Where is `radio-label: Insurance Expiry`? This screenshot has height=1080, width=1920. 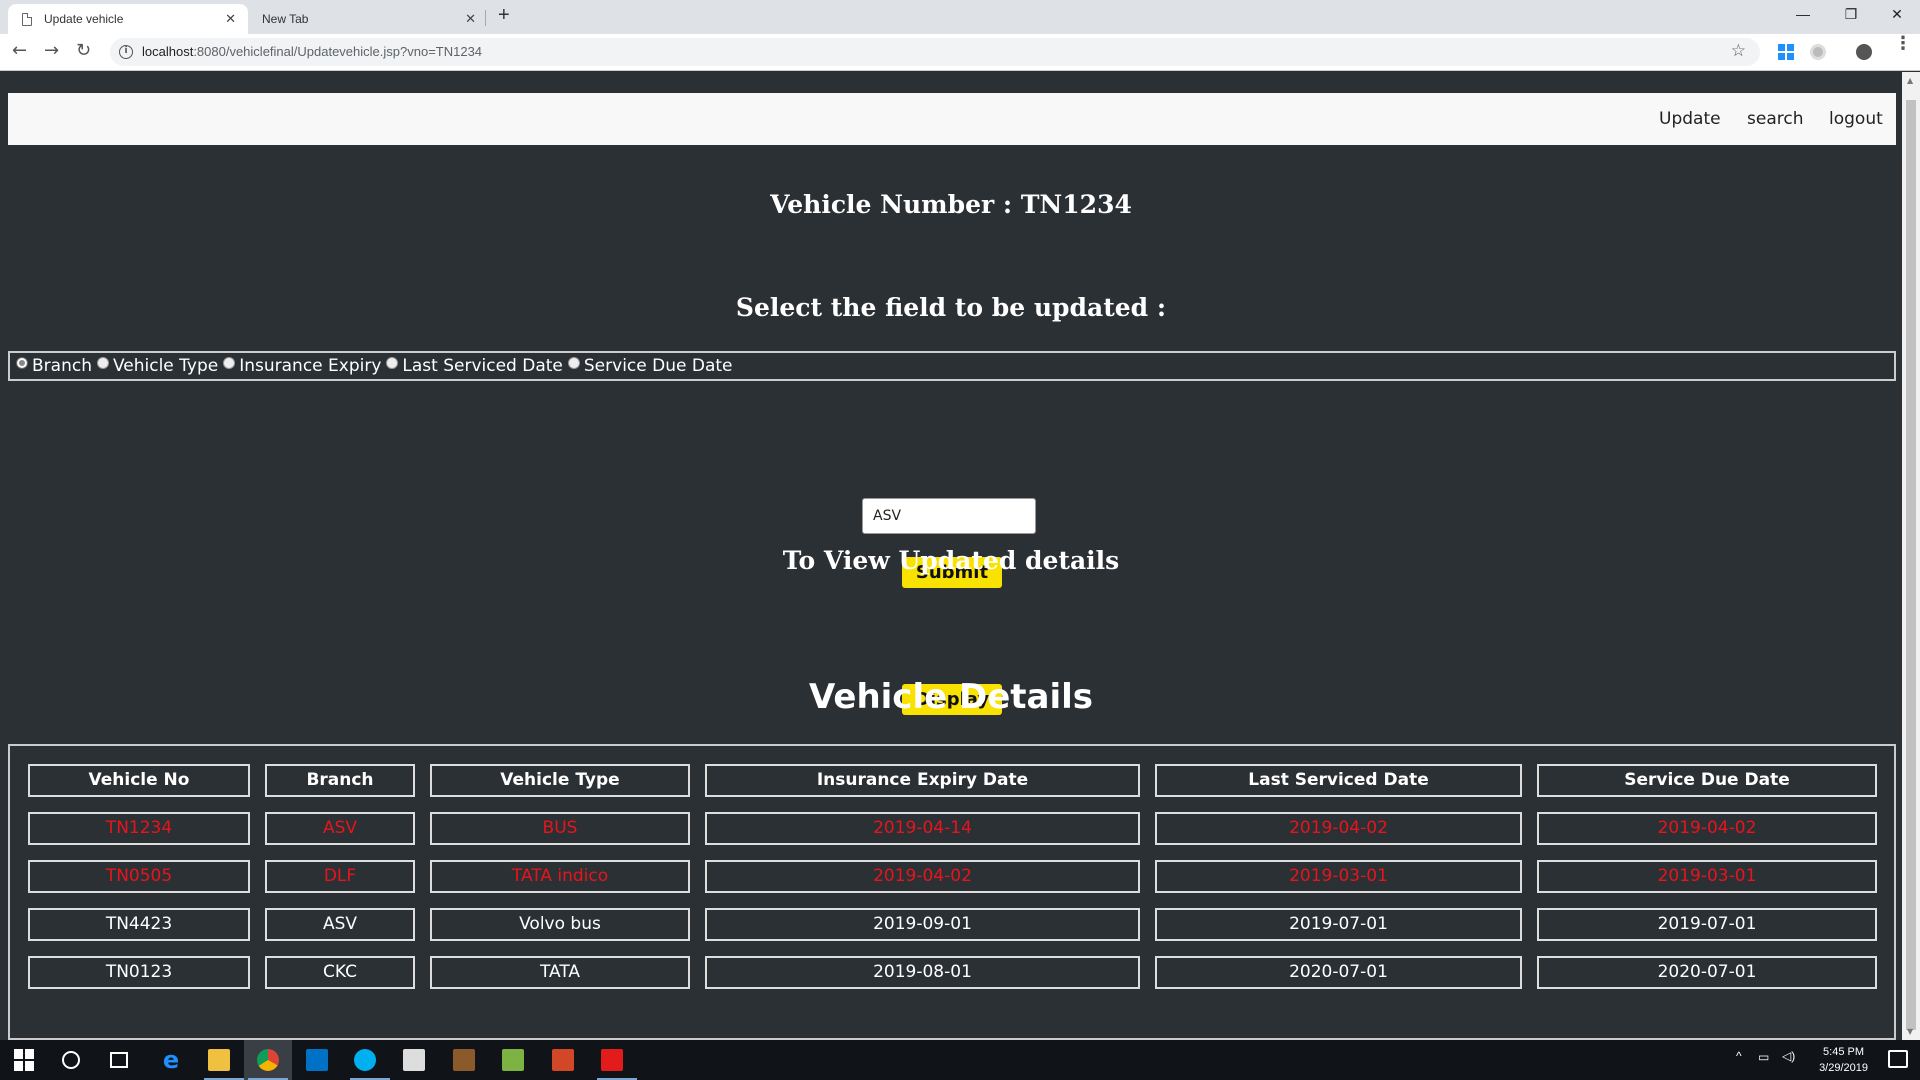 radio-label: Insurance Expiry is located at coordinates (310, 366).